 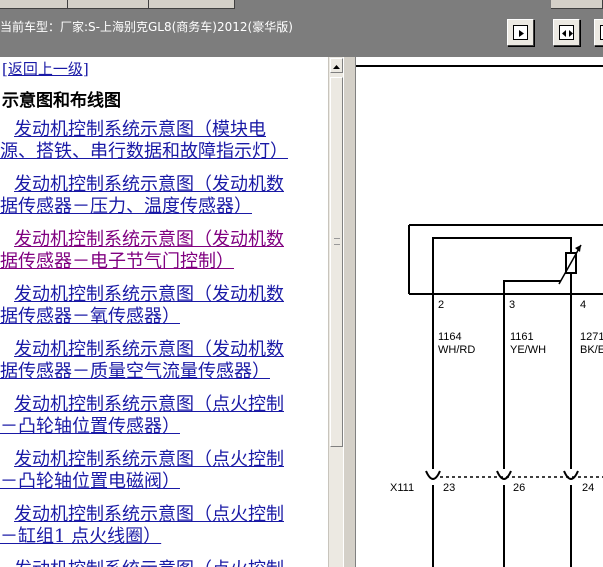 What do you see at coordinates (519, 488) in the screenshot?
I see `connector-pin: 26` at bounding box center [519, 488].